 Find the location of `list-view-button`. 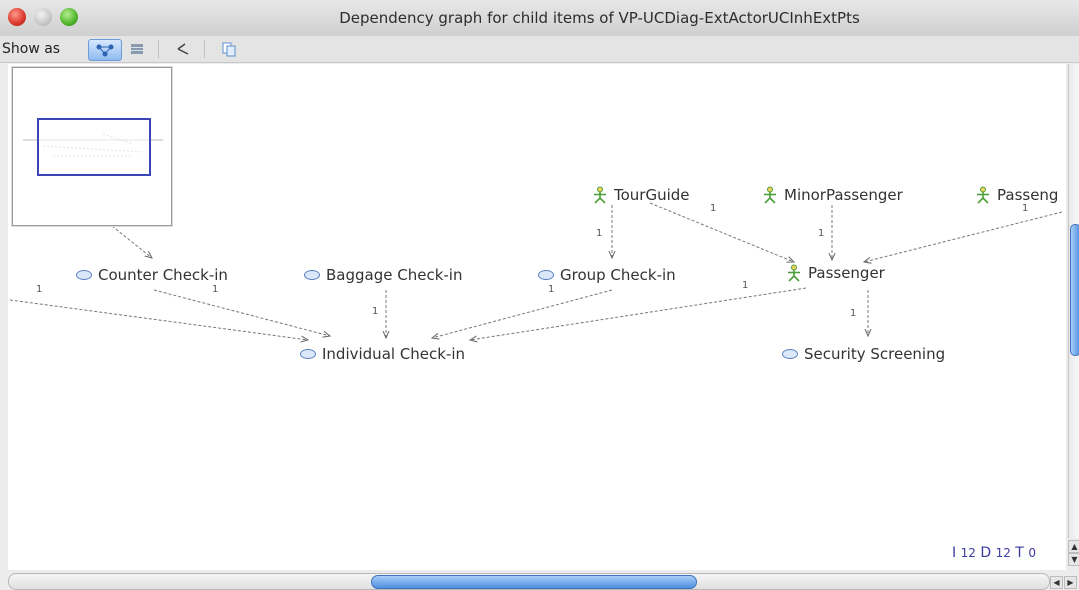

list-view-button is located at coordinates (137, 49).